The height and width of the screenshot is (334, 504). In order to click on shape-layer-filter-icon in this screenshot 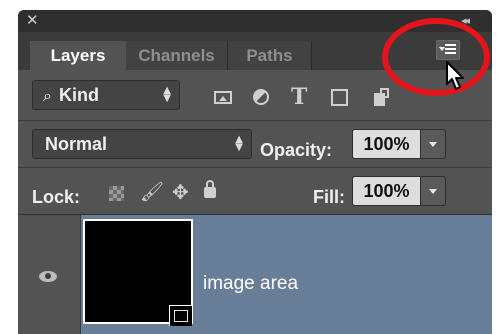, I will do `click(339, 97)`.